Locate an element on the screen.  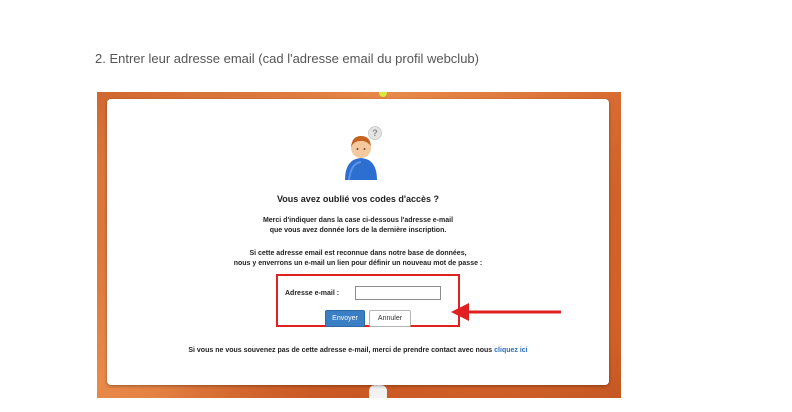
contact-link: cliquez ici is located at coordinates (510, 350).